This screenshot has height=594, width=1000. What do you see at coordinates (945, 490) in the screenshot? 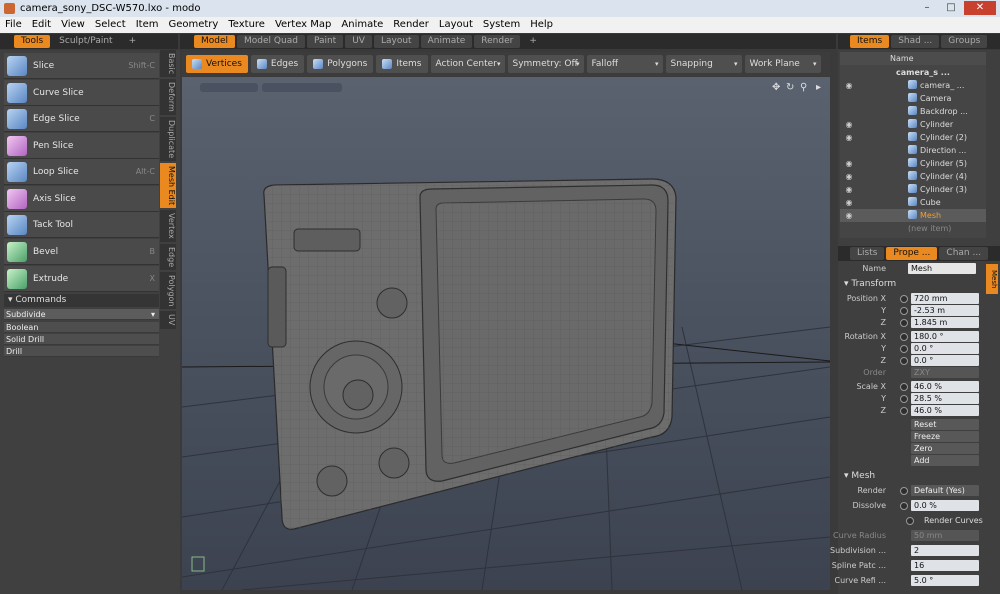
I see `render-dropdown: Default (Yes)` at bounding box center [945, 490].